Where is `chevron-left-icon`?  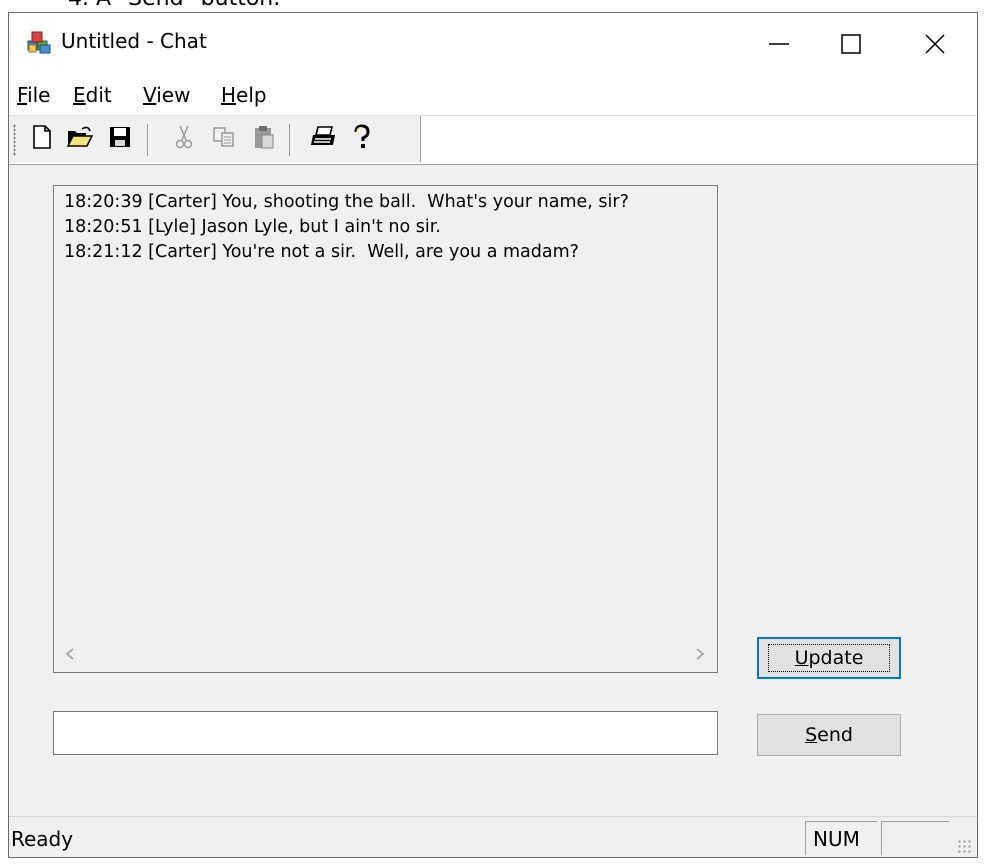
chevron-left-icon is located at coordinates (69, 654).